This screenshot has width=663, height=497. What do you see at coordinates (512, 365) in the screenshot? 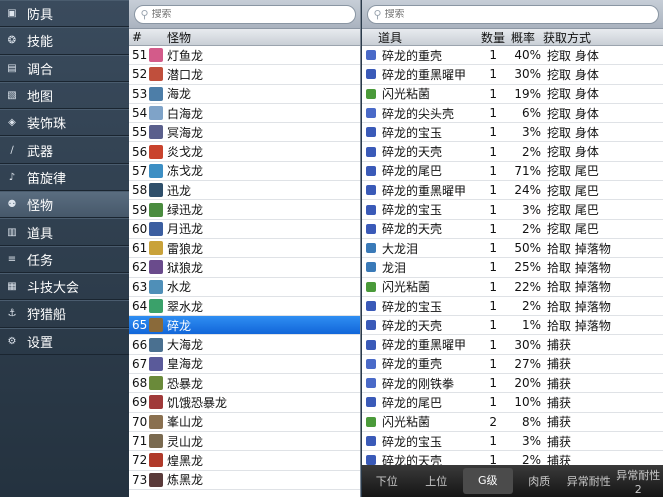
I see `item-row: 碎龙的重壳 1 27% 捕获` at bounding box center [512, 365].